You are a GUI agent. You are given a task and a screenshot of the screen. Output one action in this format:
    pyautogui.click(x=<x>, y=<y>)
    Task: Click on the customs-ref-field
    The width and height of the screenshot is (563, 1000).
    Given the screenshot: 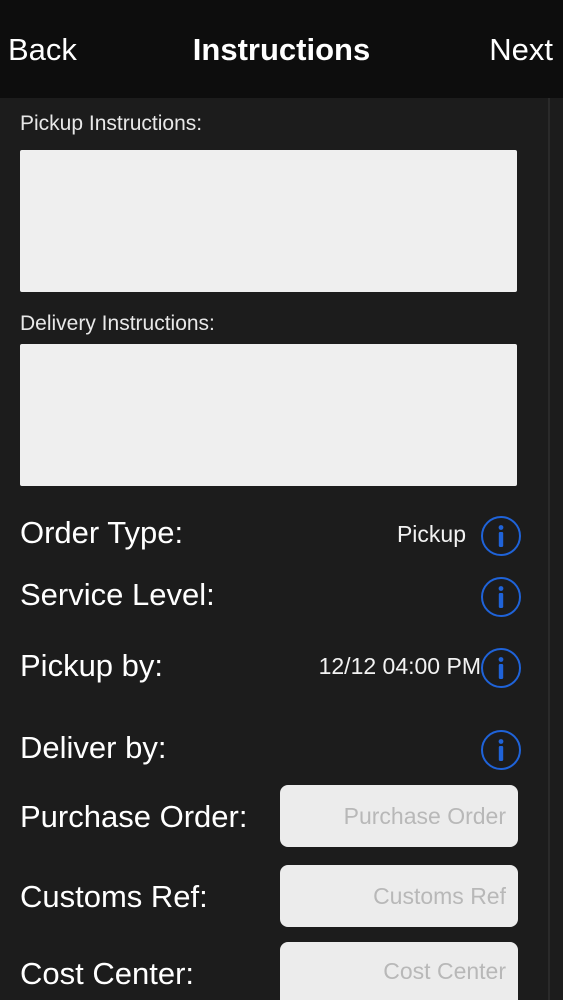 What is the action you would take?
    pyautogui.click(x=399, y=896)
    